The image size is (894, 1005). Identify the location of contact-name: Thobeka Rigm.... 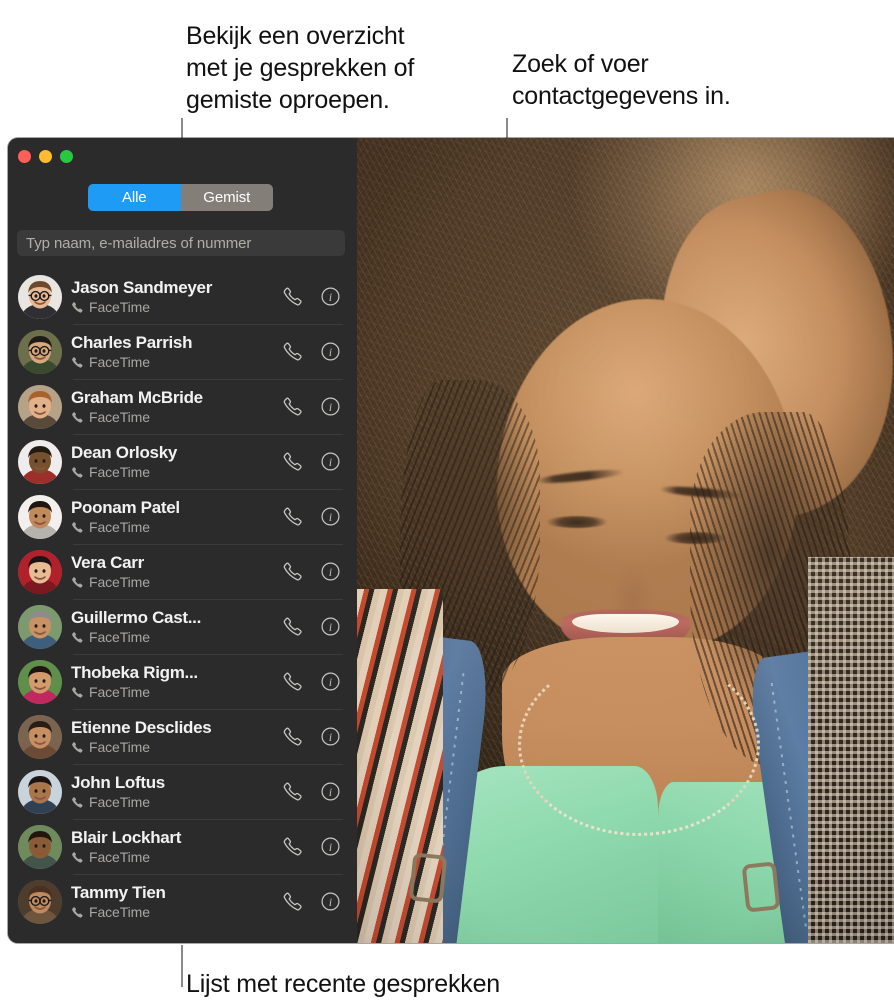
(134, 672).